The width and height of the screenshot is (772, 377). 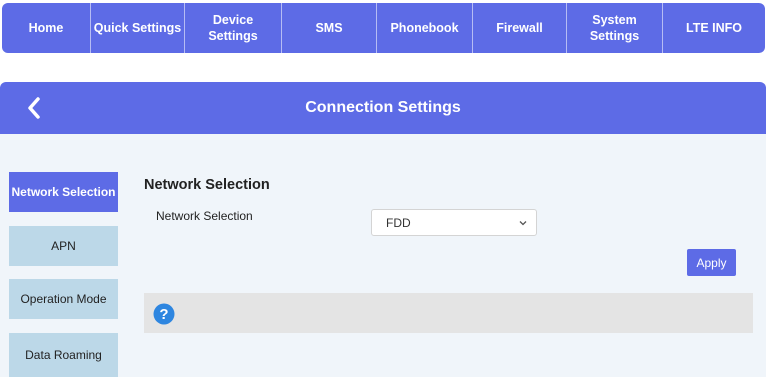 What do you see at coordinates (63, 299) in the screenshot?
I see `sidebar-item-operation-mode: Operation Mode` at bounding box center [63, 299].